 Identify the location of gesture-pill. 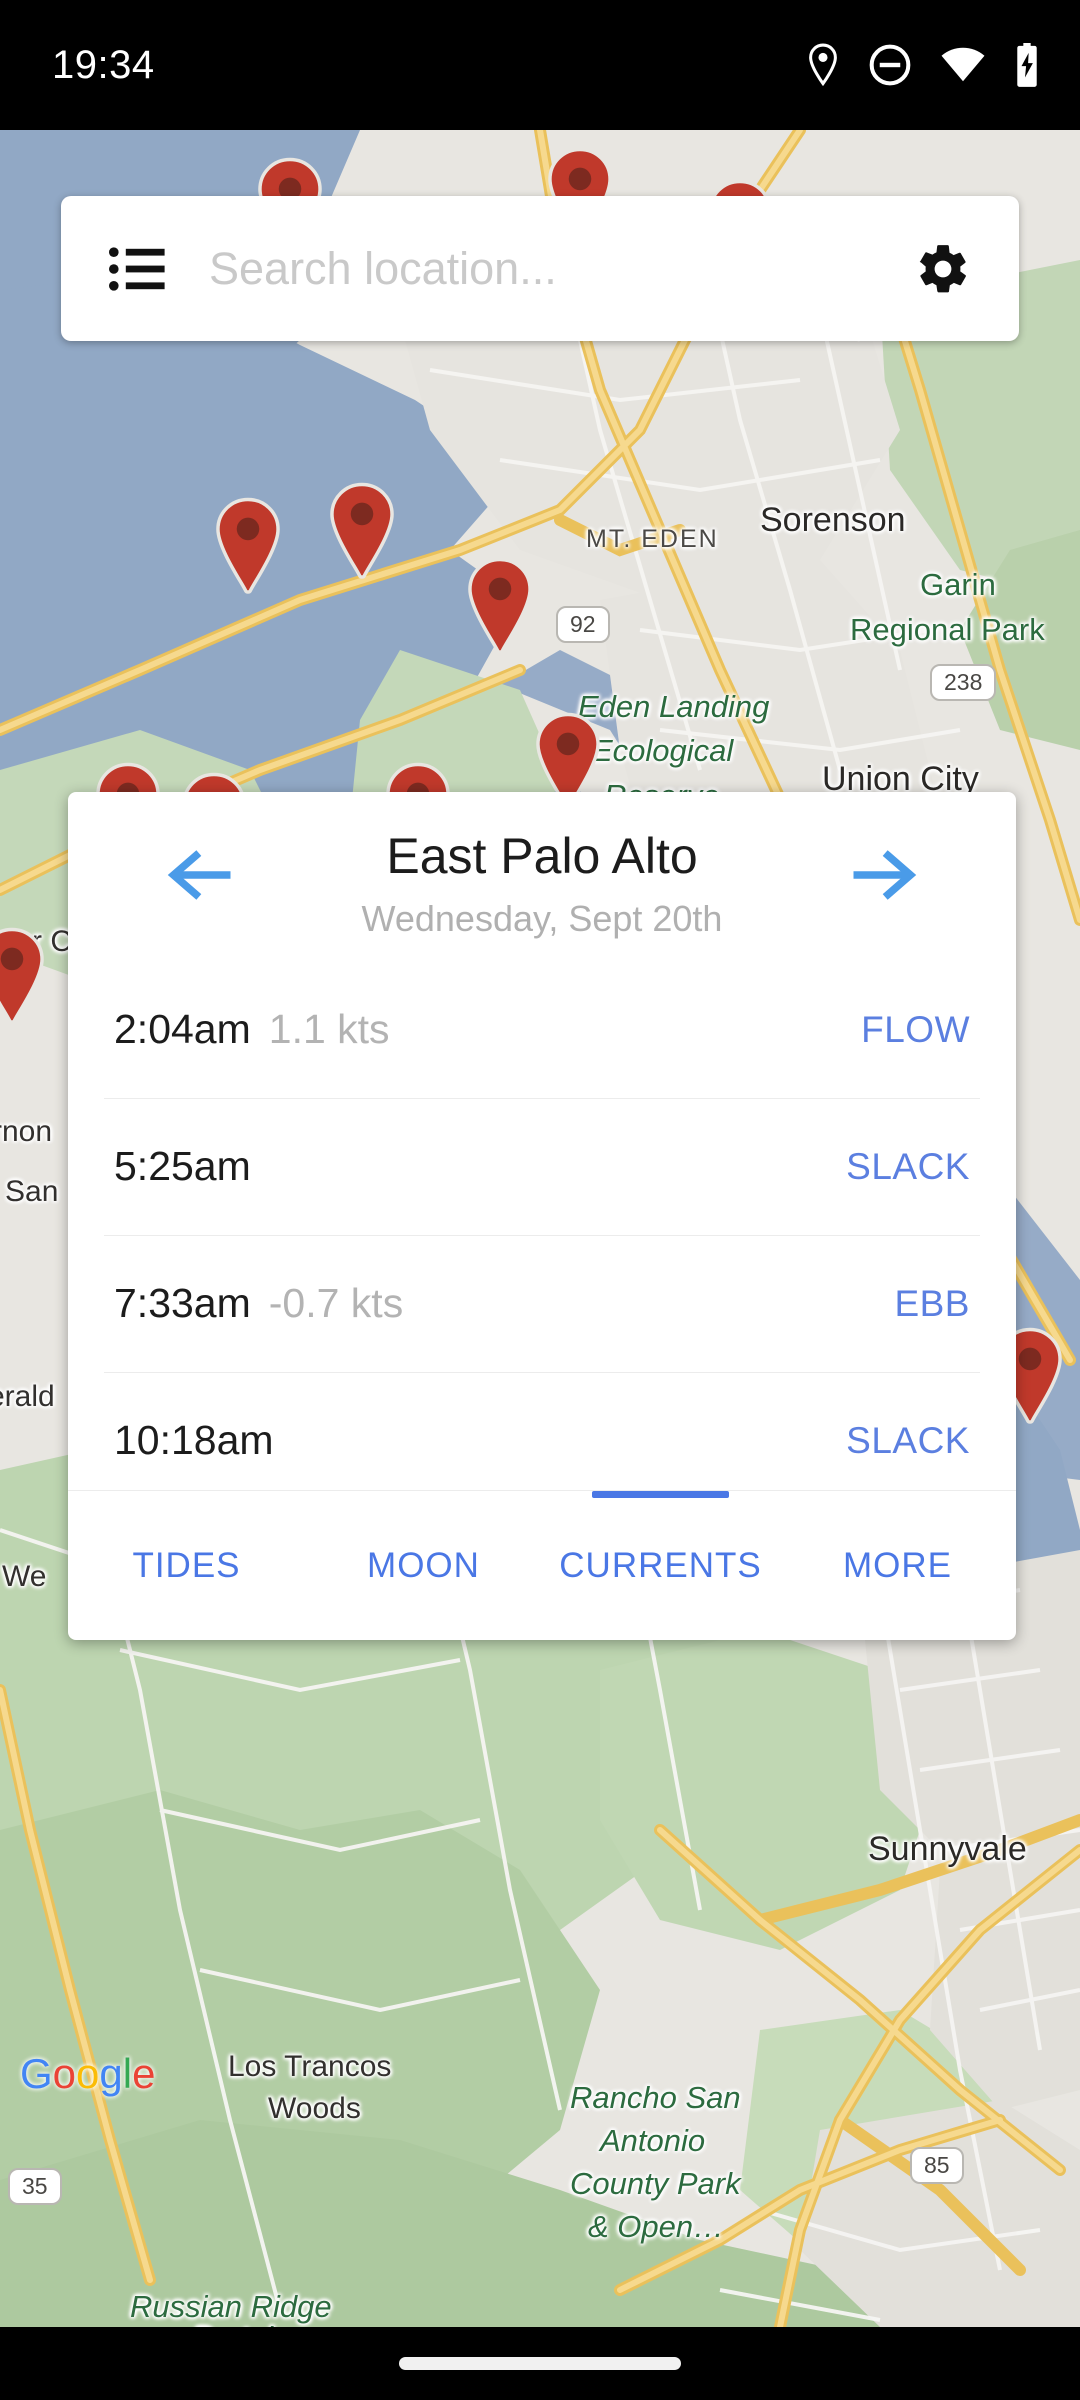
(540, 2363).